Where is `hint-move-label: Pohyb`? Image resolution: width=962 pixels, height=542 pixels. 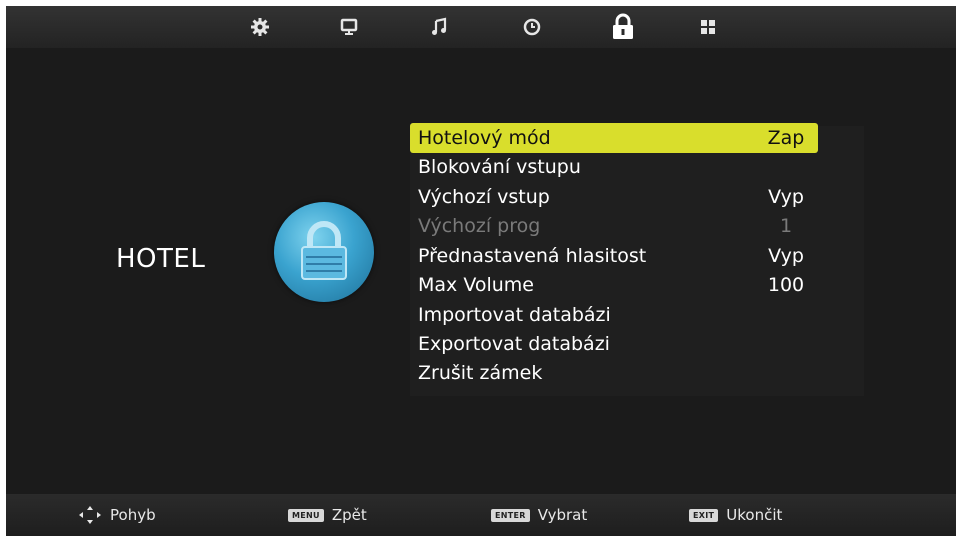 hint-move-label: Pohyb is located at coordinates (133, 515).